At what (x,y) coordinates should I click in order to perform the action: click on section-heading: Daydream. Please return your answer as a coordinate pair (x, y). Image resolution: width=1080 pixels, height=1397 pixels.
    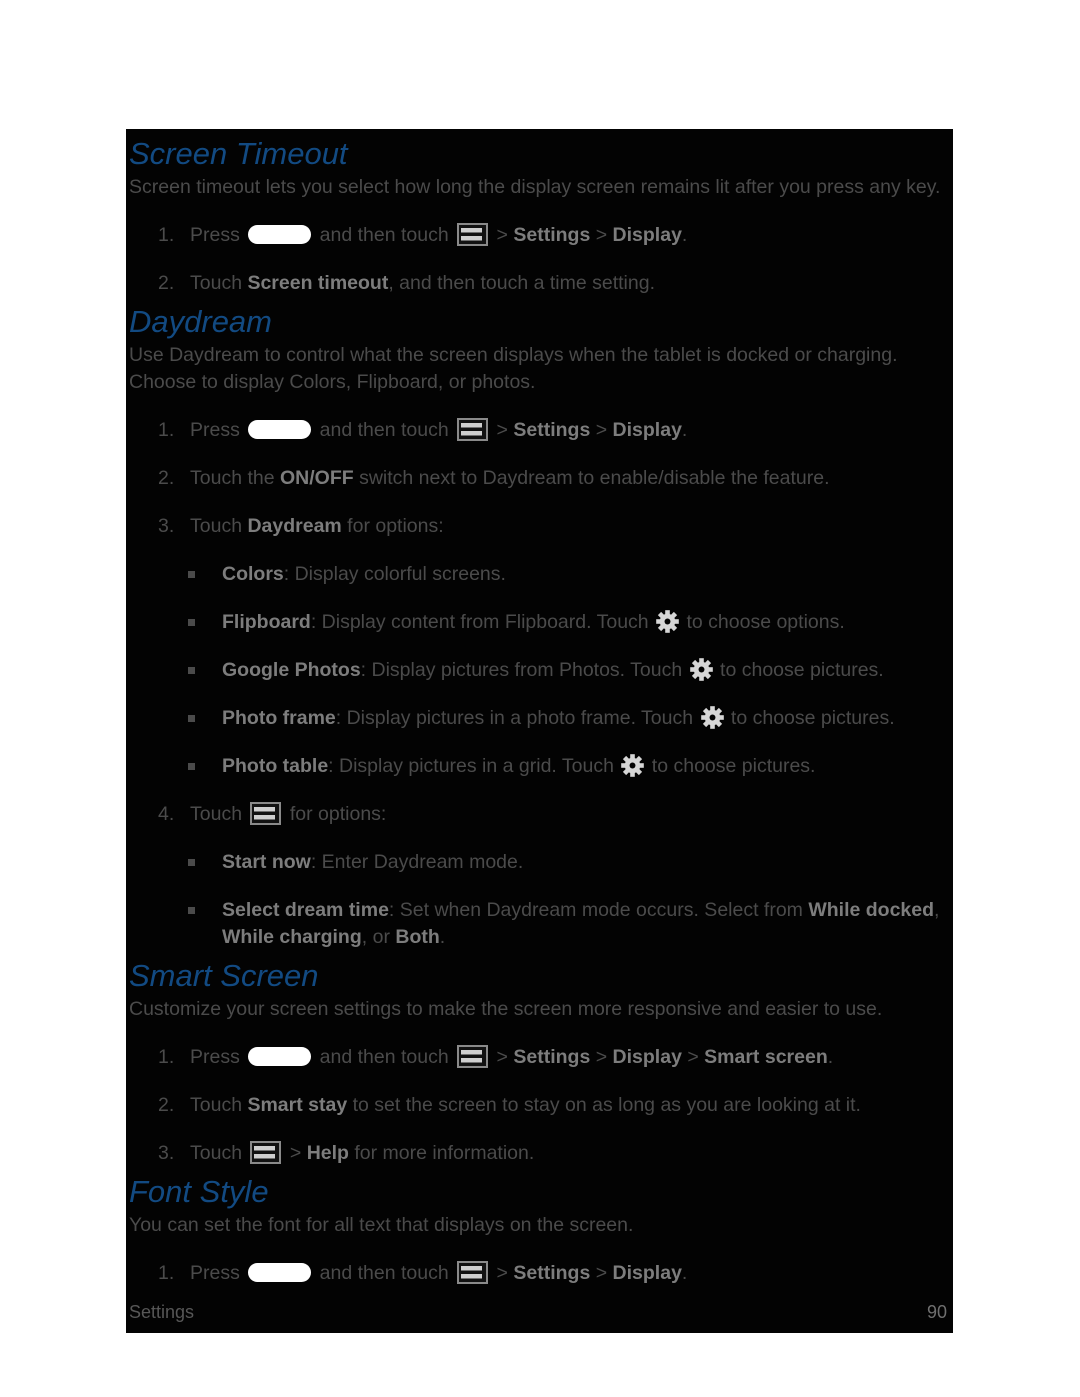
    Looking at the image, I should click on (200, 321).